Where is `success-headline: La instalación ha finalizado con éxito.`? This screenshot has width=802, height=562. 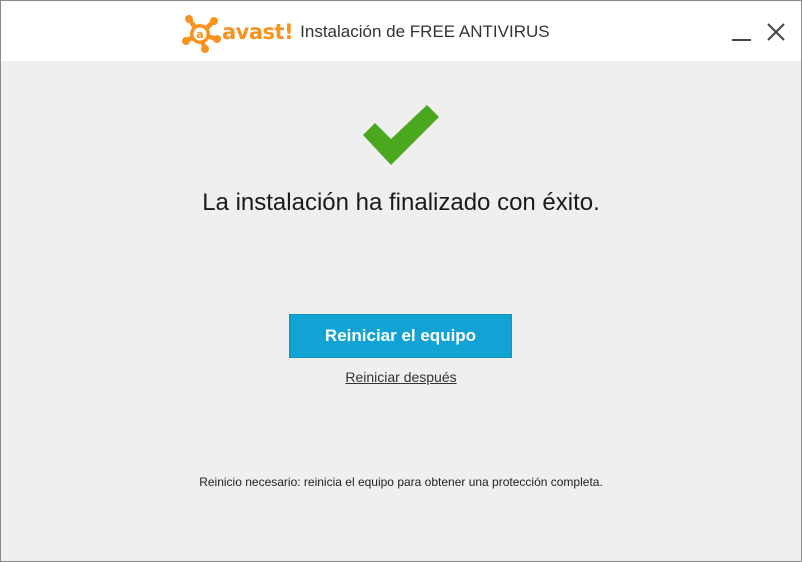 success-headline: La instalación ha finalizado con éxito. is located at coordinates (401, 202).